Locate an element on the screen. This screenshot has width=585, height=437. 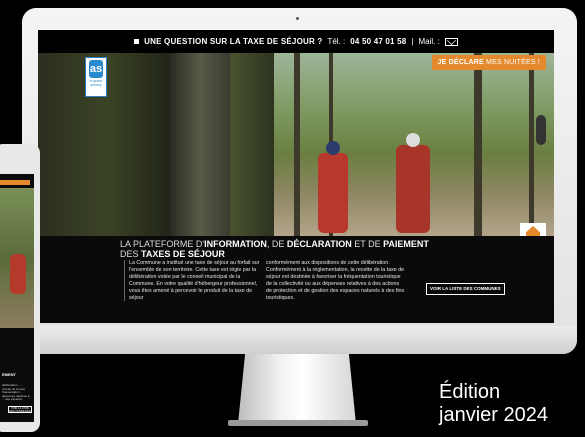
mail-label: Mail. : is located at coordinates (429, 41).